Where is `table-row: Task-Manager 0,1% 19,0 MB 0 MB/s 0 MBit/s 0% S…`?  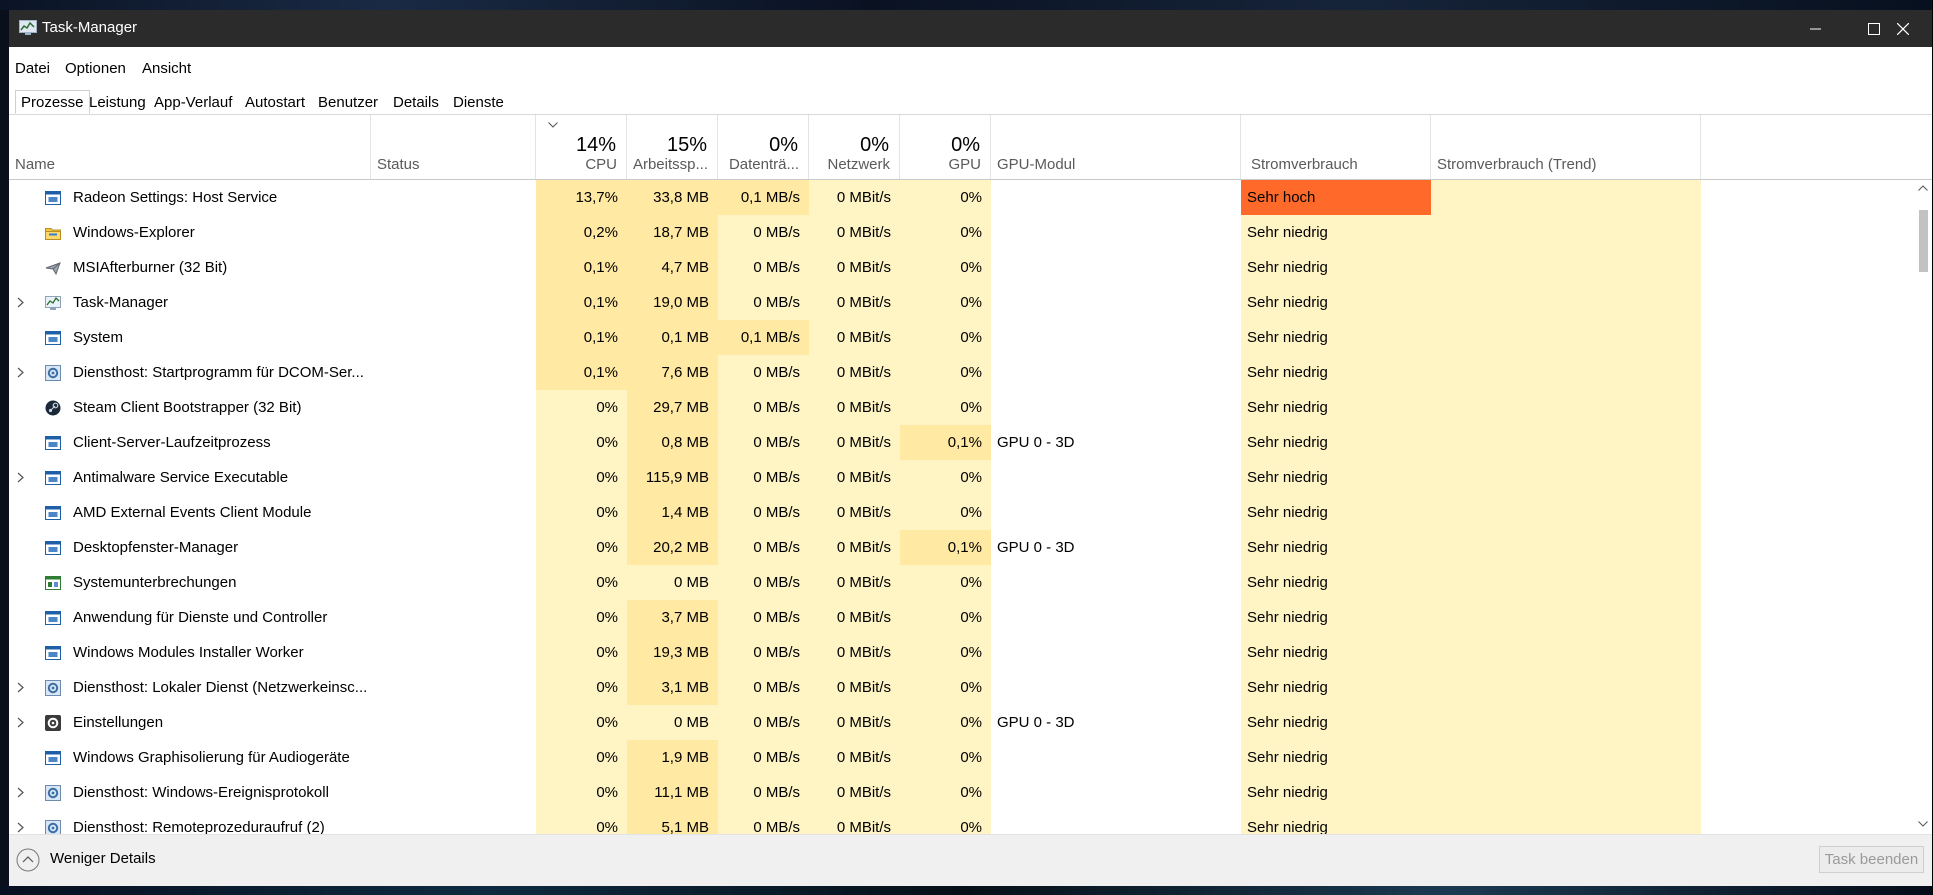
table-row: Task-Manager 0,1% 19,0 MB 0 MB/s 0 MBit/s 0% S… is located at coordinates (961, 302).